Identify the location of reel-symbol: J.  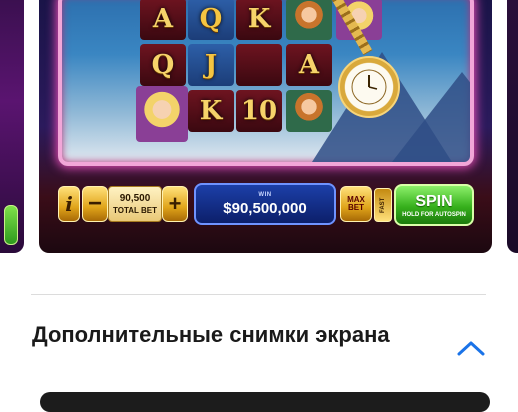
(211, 65).